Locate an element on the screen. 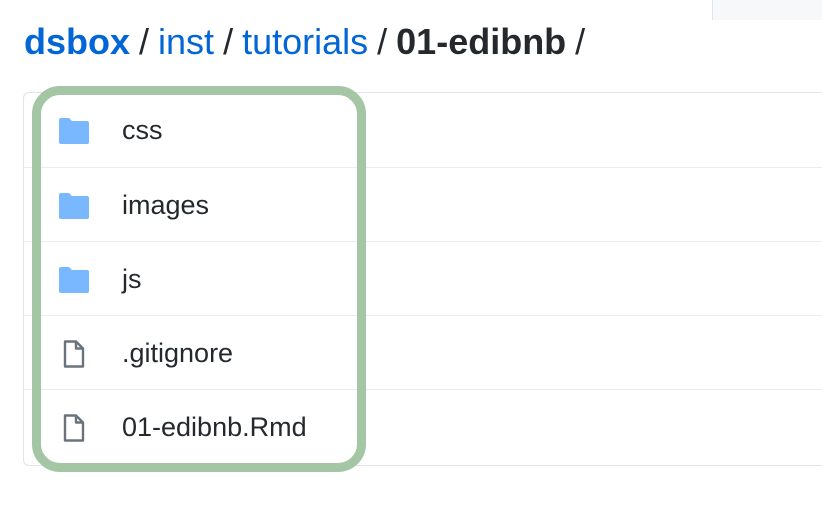 The image size is (822, 509). top-strip-right is located at coordinates (767, 10).